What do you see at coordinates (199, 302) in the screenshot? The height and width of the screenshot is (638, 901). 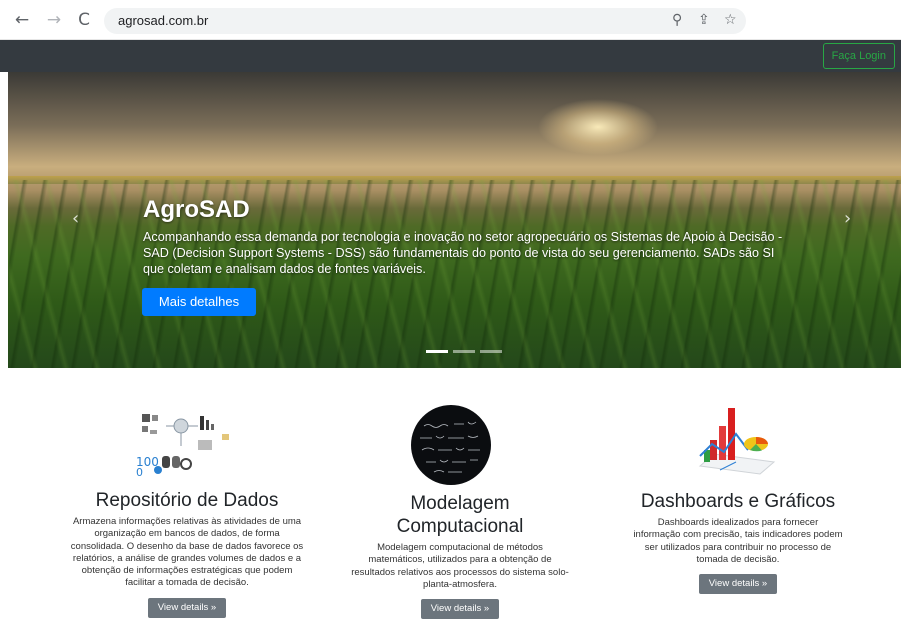 I see `more-details-button: Mais detalhes` at bounding box center [199, 302].